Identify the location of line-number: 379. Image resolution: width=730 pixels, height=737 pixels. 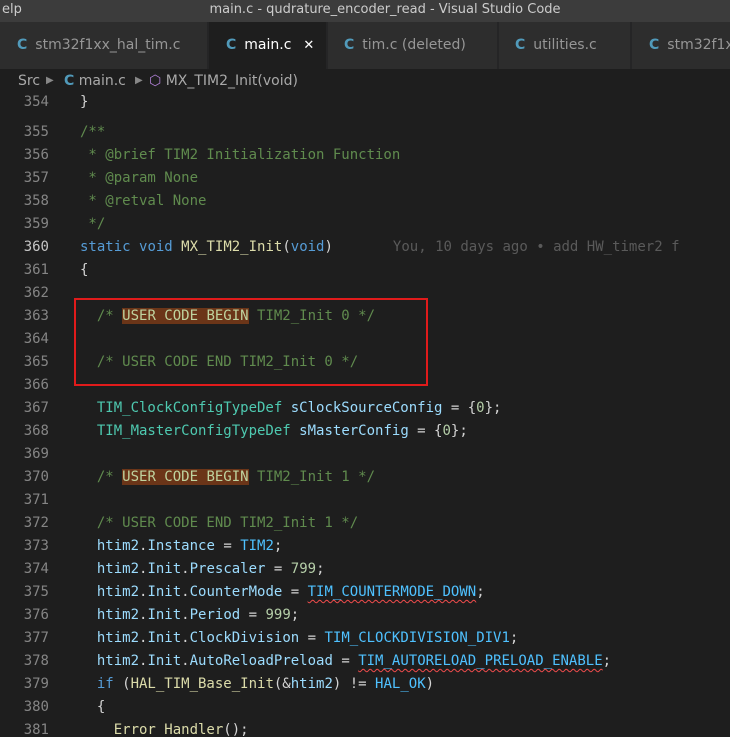
(36, 684).